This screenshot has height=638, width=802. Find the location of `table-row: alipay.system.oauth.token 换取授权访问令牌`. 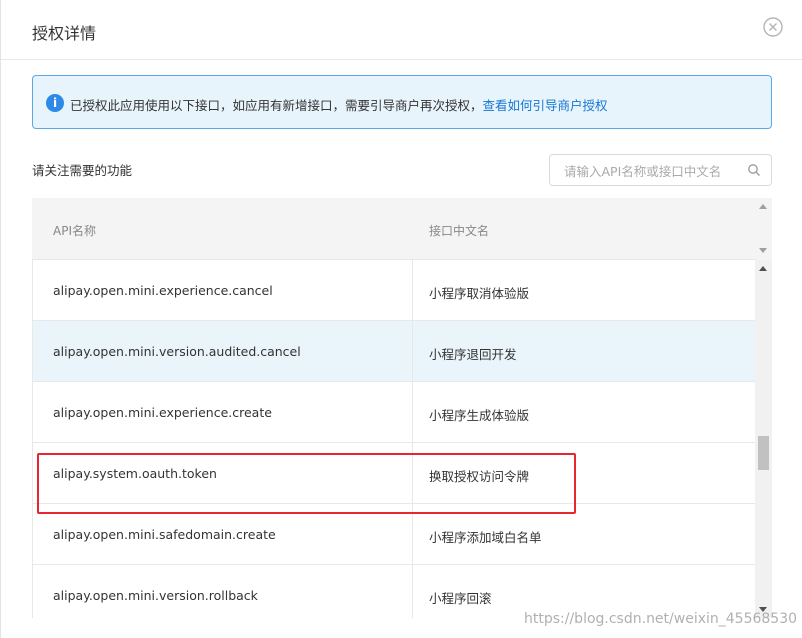

table-row: alipay.system.oauth.token 换取授权访问令牌 is located at coordinates (394, 473).